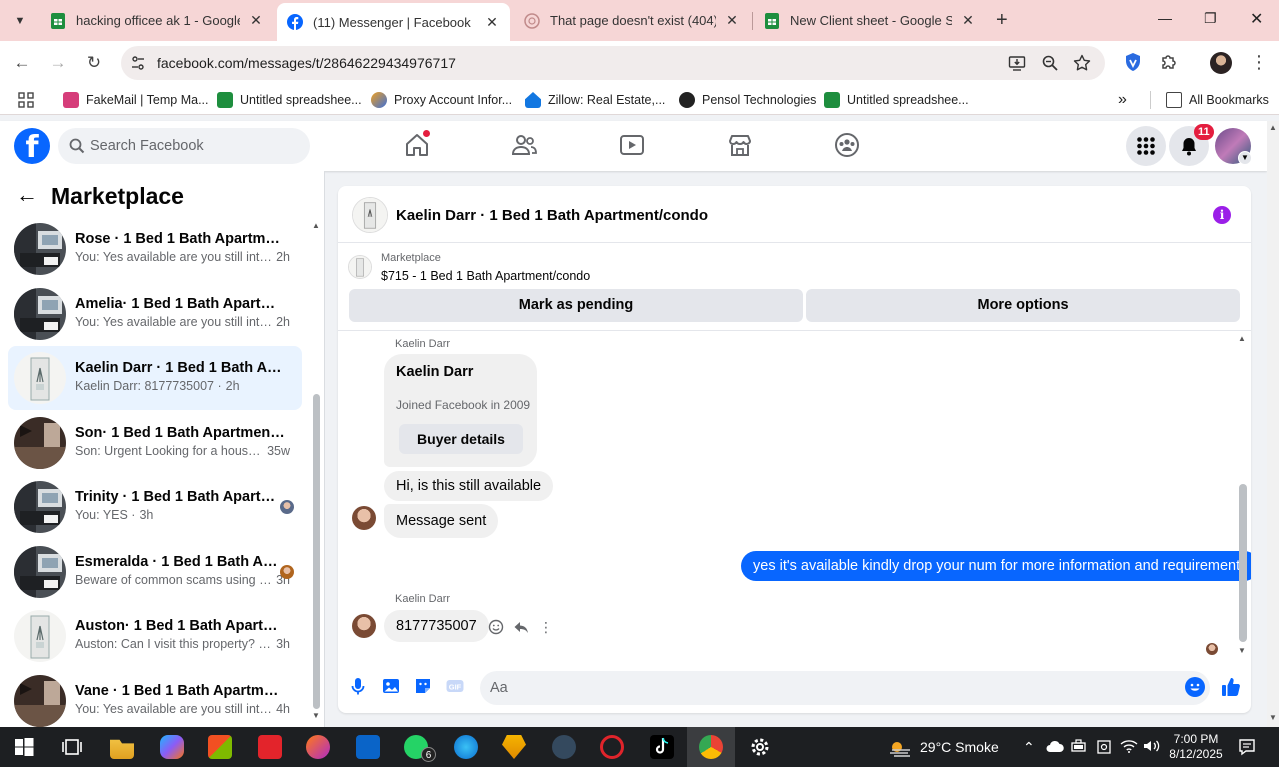 The height and width of the screenshot is (767, 1279). Describe the element at coordinates (1133, 63) in the screenshot. I see `shield-extension-icon` at that location.